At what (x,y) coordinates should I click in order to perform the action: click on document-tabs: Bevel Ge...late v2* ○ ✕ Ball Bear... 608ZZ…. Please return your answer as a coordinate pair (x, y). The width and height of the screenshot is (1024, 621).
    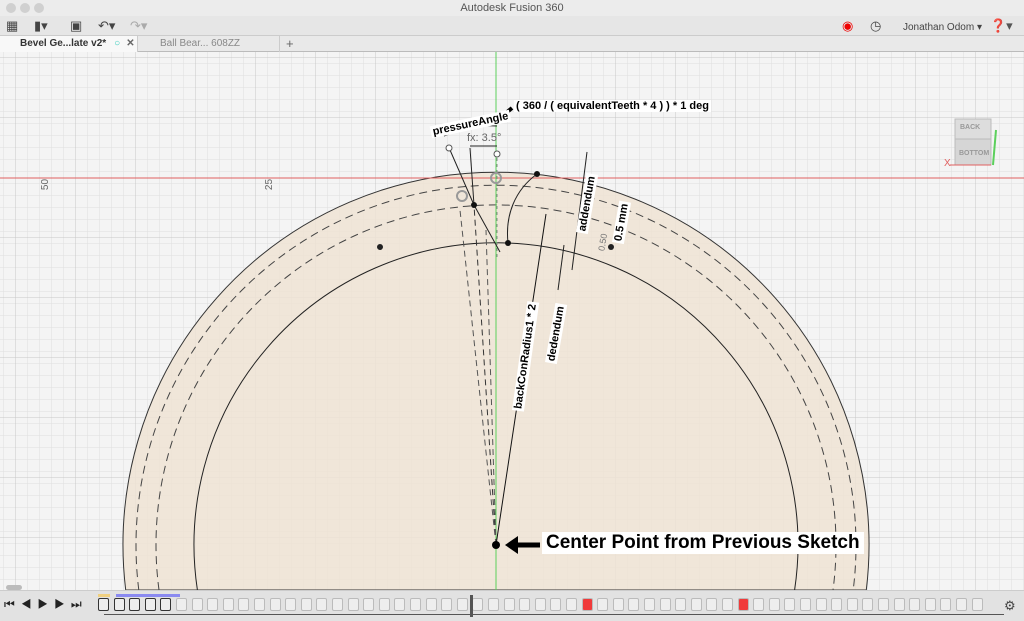
    Looking at the image, I should click on (512, 50).